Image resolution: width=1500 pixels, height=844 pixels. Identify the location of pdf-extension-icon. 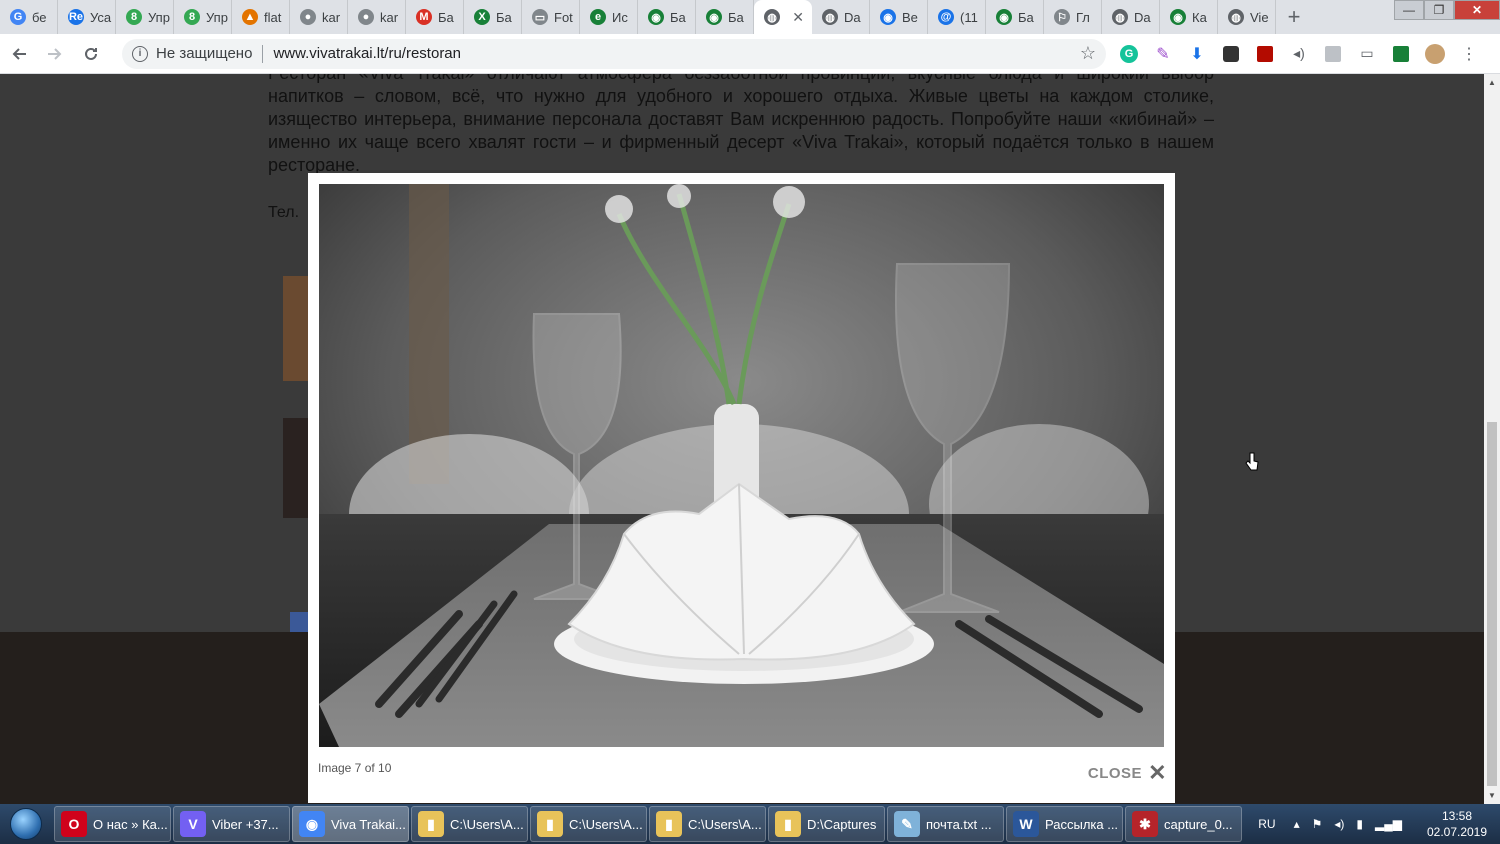
(1265, 54).